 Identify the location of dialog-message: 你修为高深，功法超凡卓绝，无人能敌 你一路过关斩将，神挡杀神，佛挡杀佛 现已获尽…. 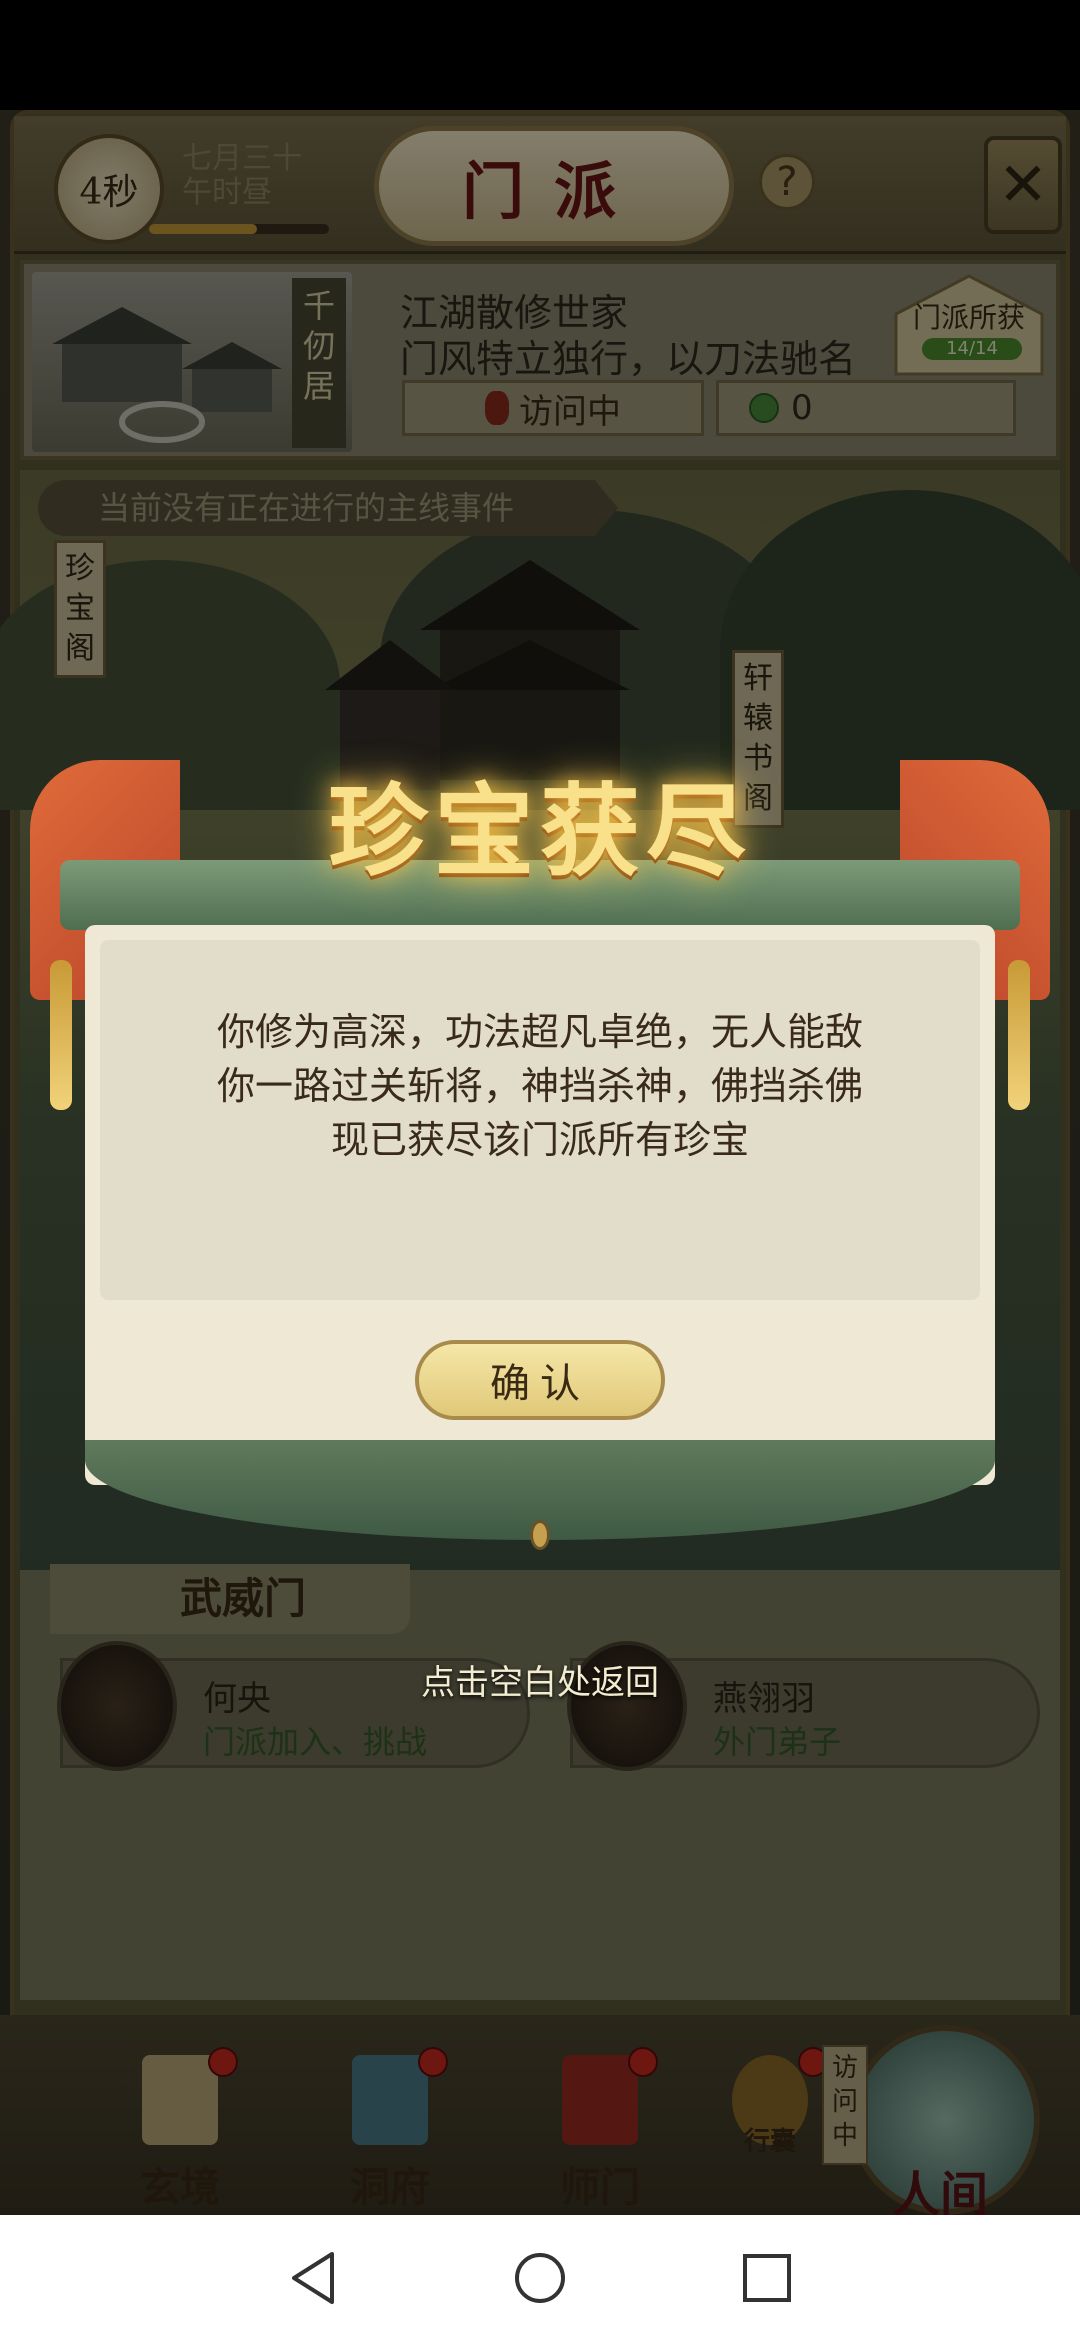
(540, 1086).